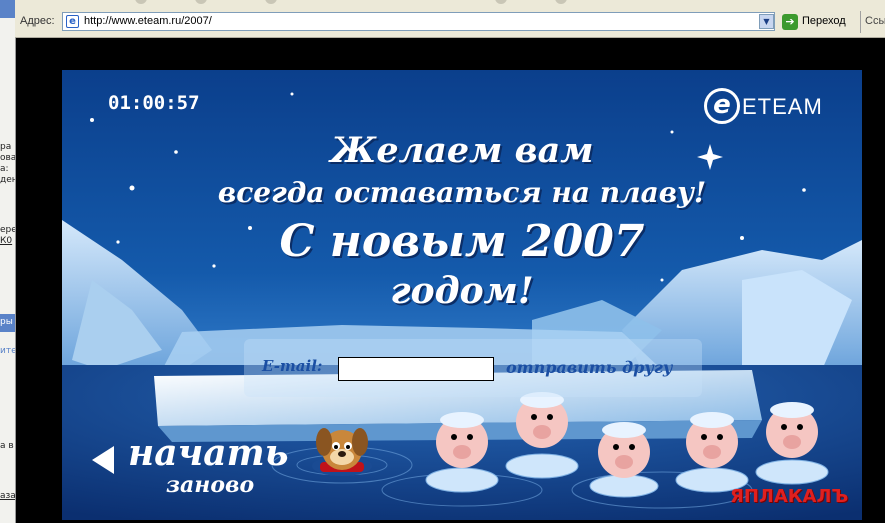 This screenshot has width=885, height=523. Describe the element at coordinates (8, 158) in the screenshot. I see `left-fragment: ова` at that location.